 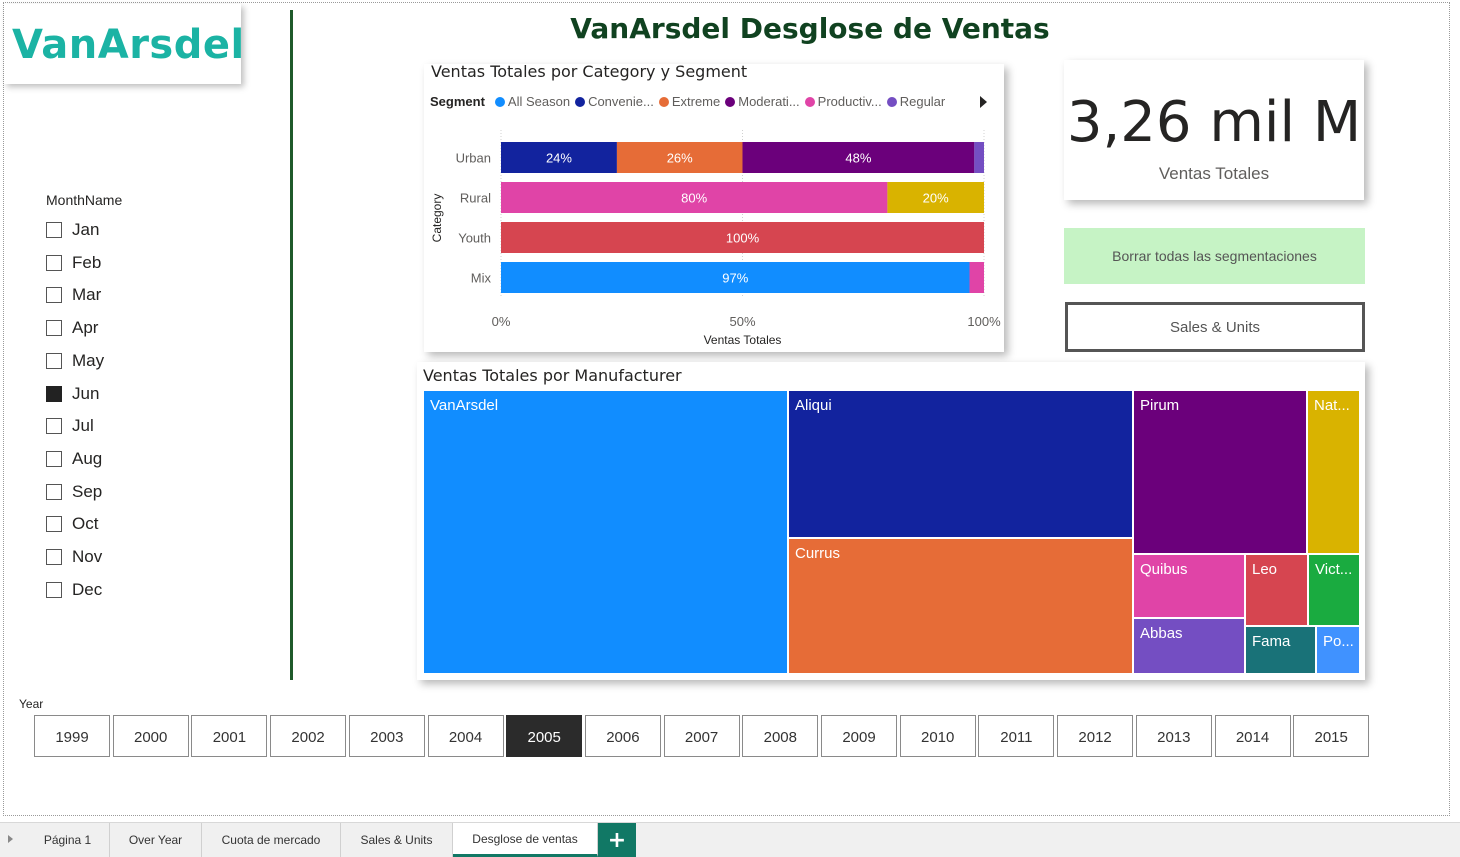 I want to click on page-tab-5: Desglose de ventas, so click(x=525, y=840).